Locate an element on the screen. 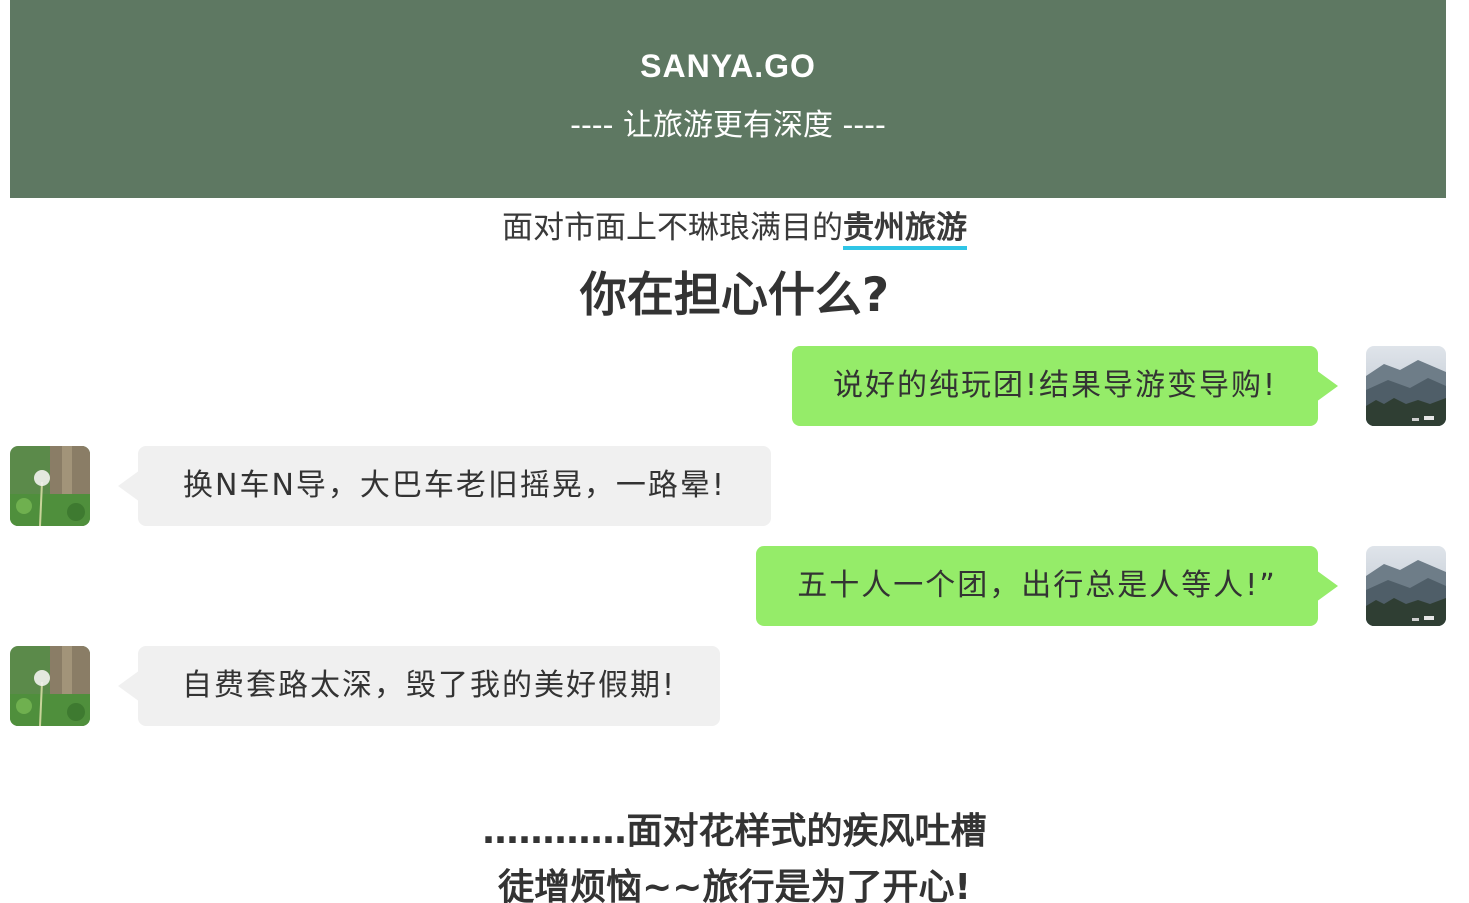  closing-line-1: …………面对花样式的疾风吐槽 is located at coordinates (734, 831).